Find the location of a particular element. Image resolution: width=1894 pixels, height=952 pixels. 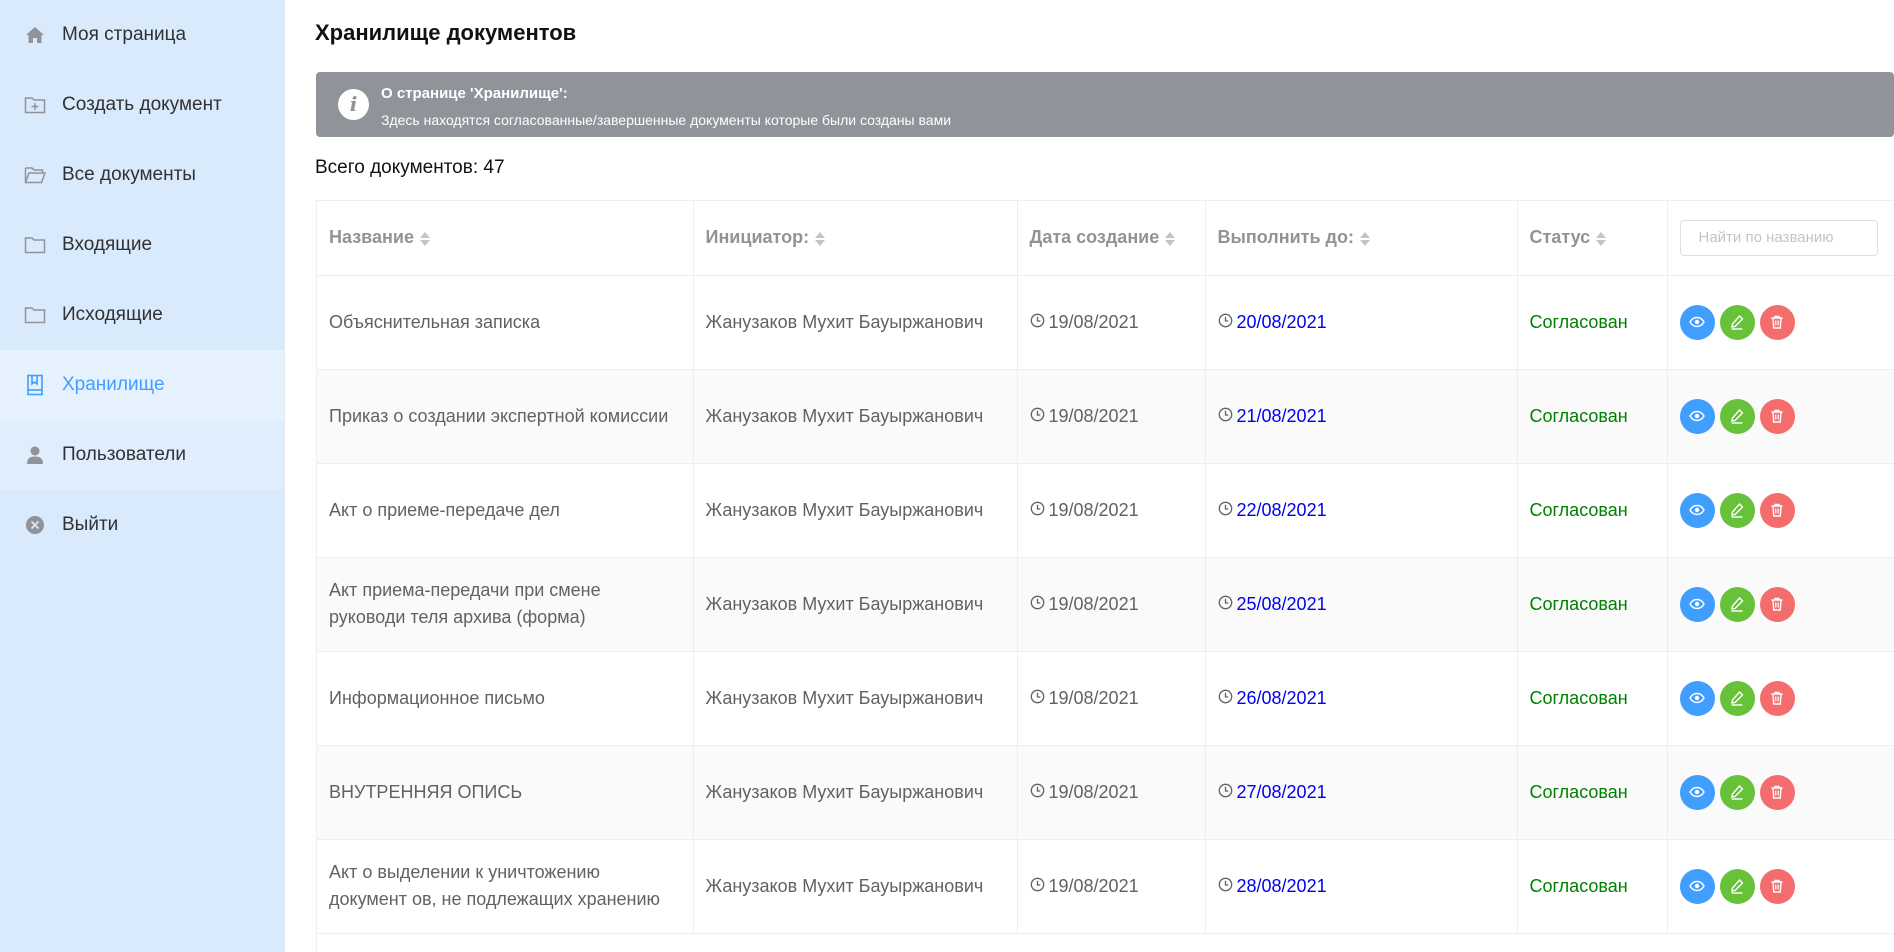

sidebar-item-outgoing: Исходящие is located at coordinates (142, 315).